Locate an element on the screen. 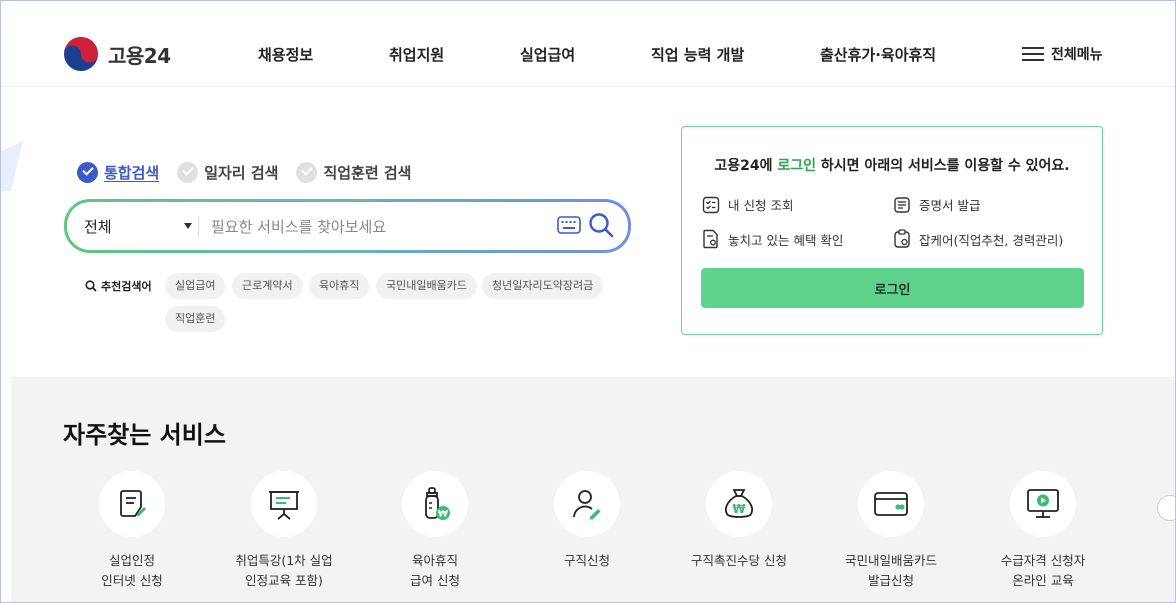 The width and height of the screenshot is (1176, 603). nav-employment-support: 취업지원 is located at coordinates (416, 54).